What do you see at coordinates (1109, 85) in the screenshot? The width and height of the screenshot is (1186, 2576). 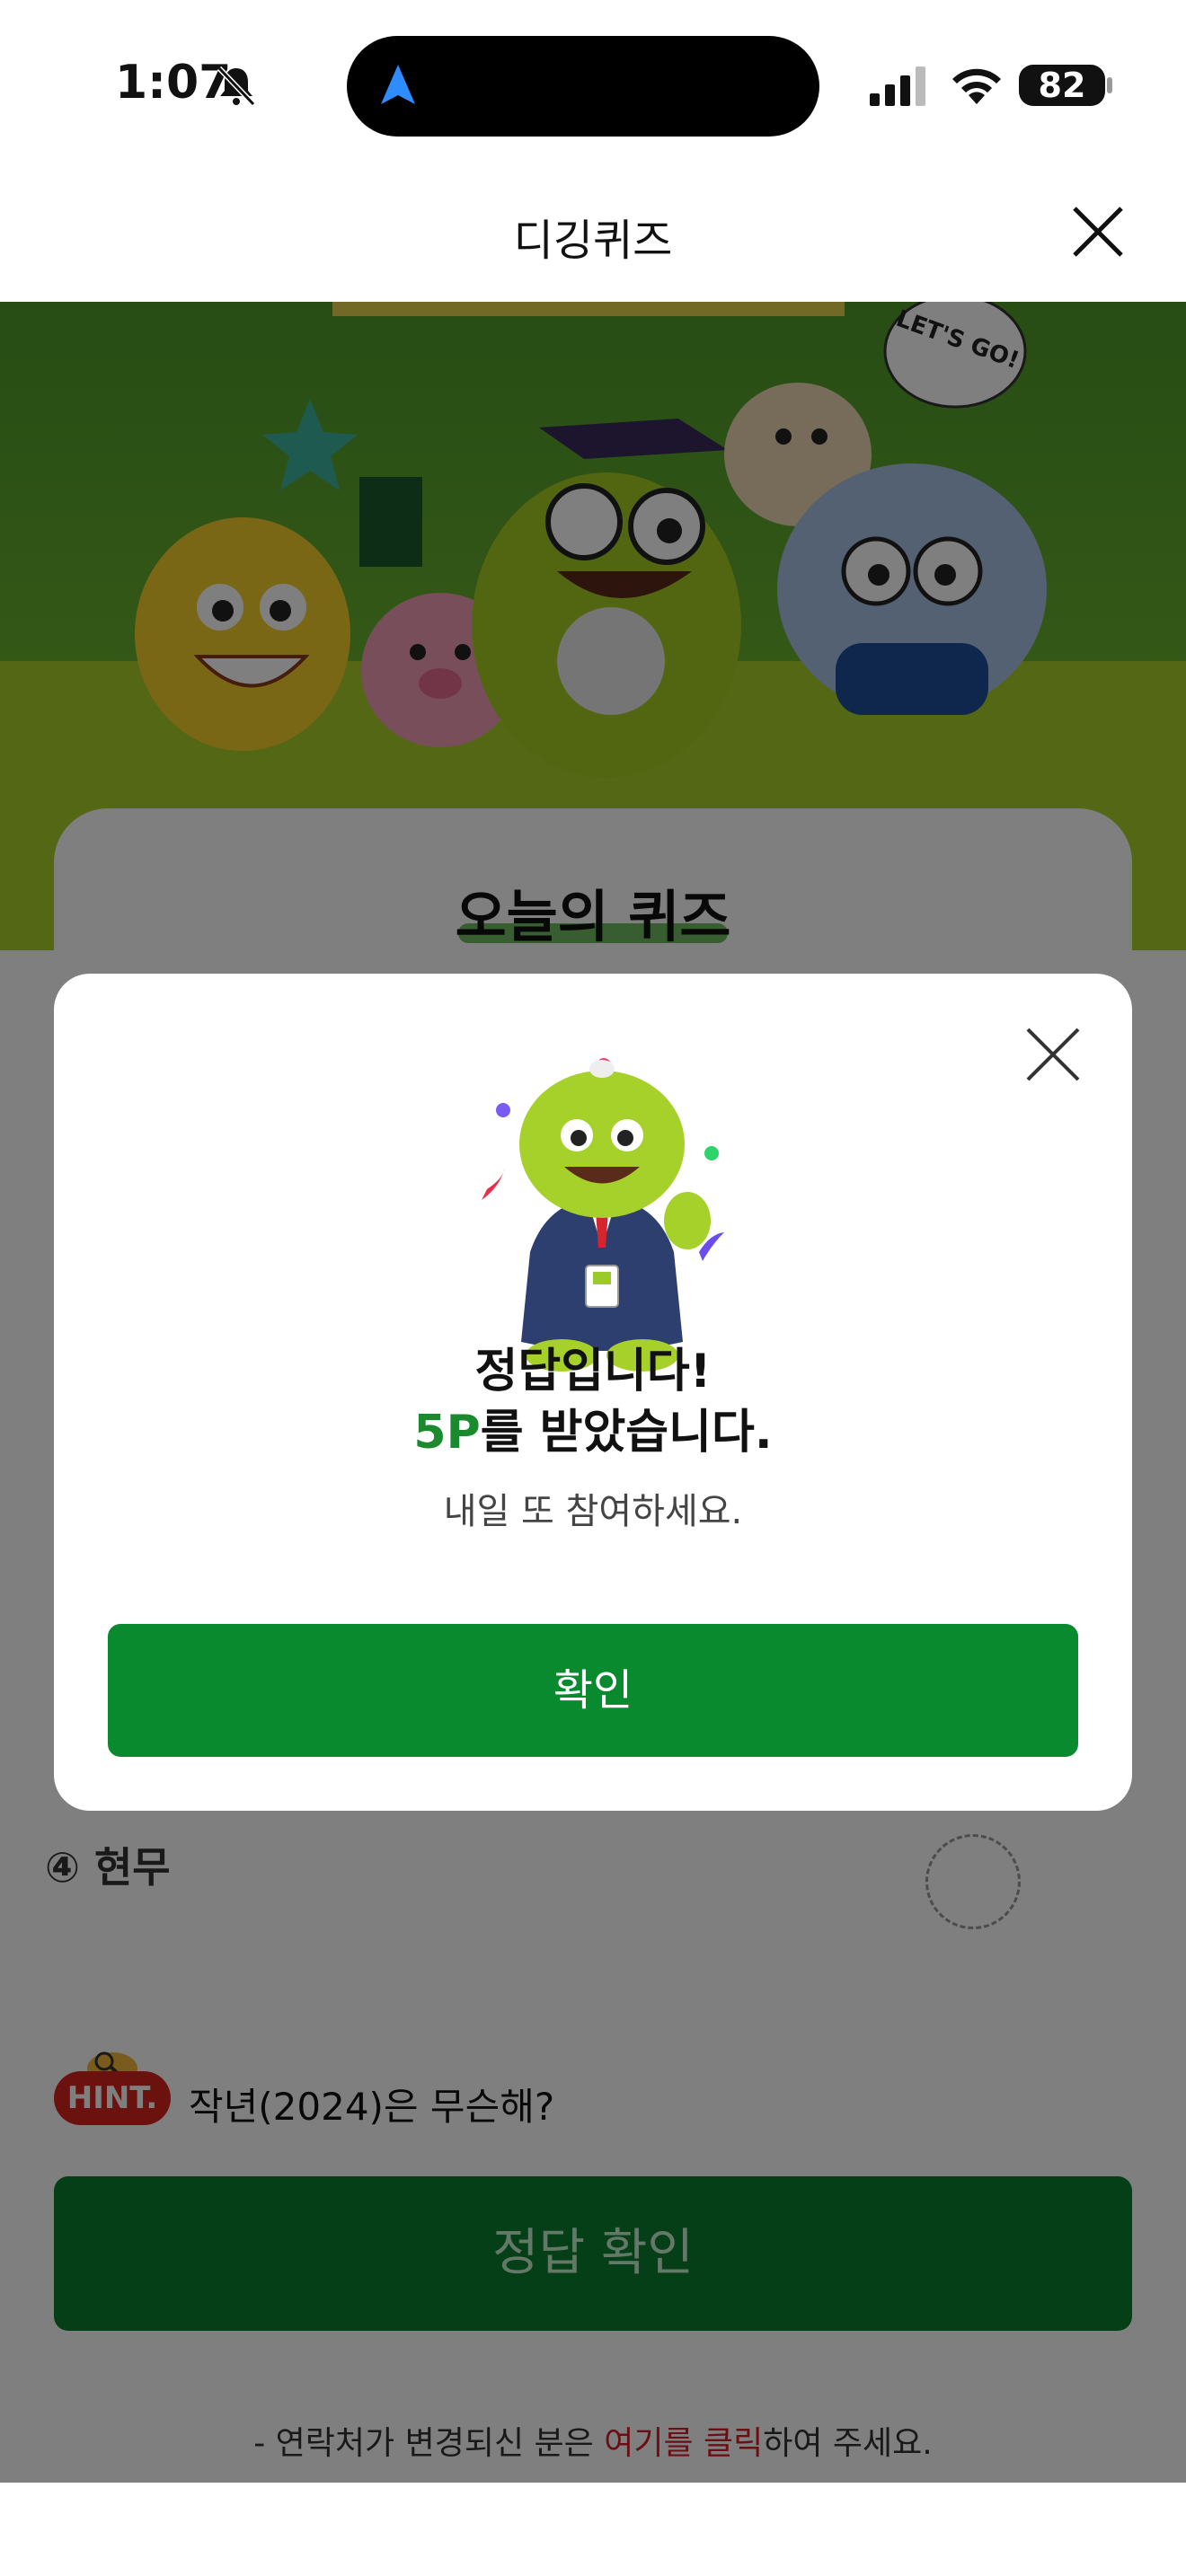 I see `battery-cap` at bounding box center [1109, 85].